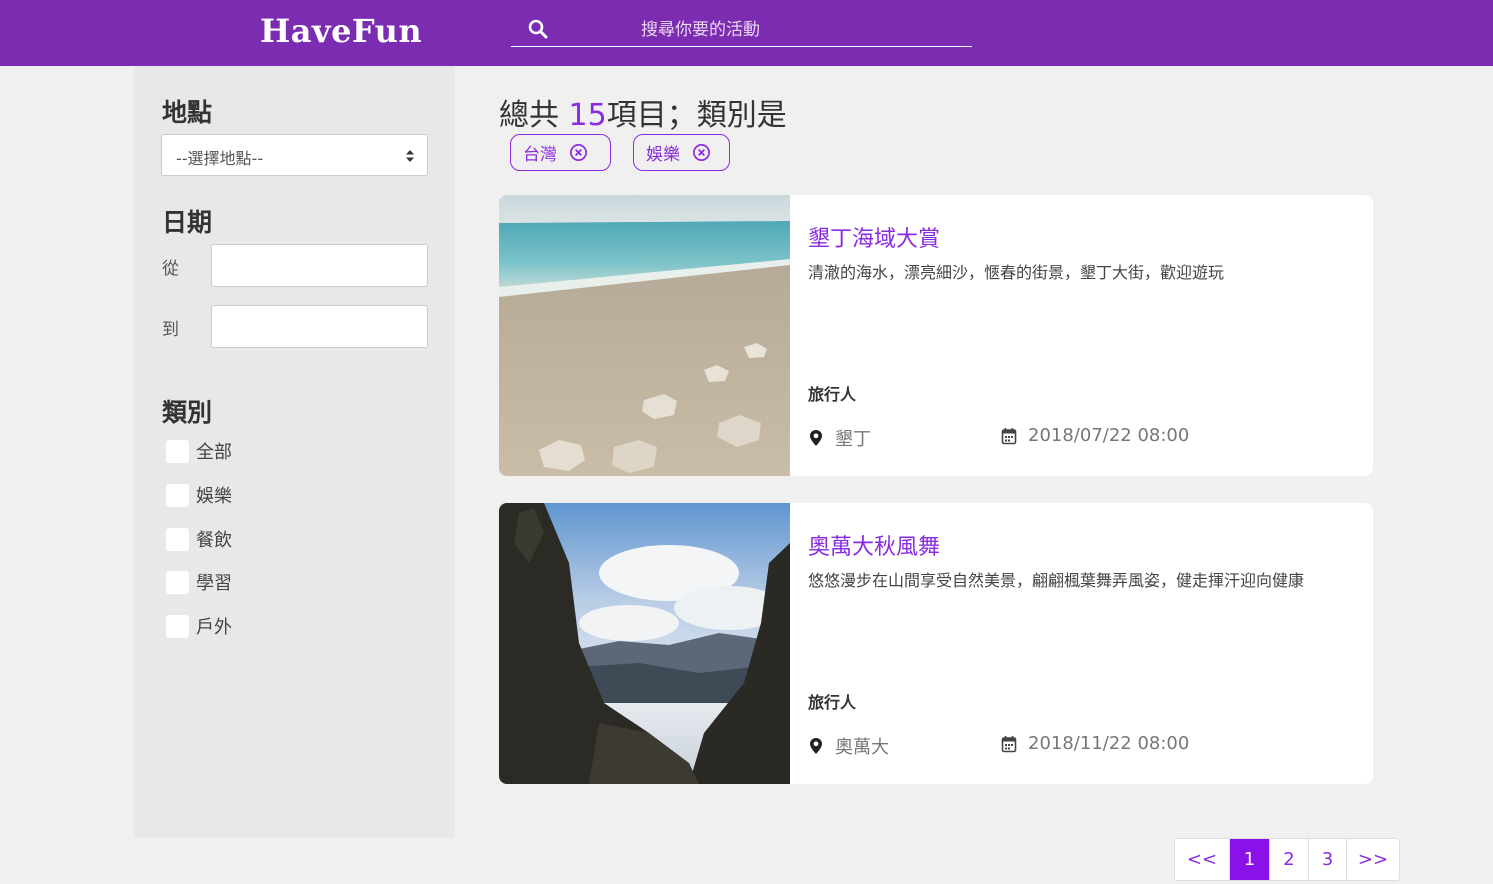 This screenshot has height=884, width=1493. What do you see at coordinates (1109, 435) in the screenshot?
I see `event-date-text: 2018/07/22 08:00` at bounding box center [1109, 435].